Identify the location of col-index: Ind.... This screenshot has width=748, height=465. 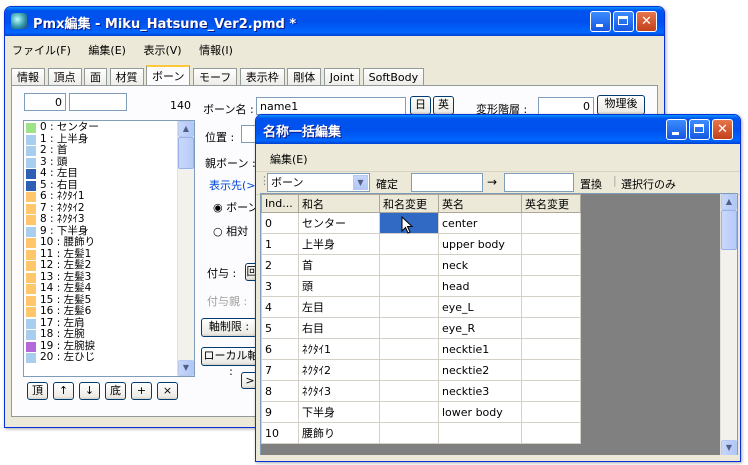
(280, 203).